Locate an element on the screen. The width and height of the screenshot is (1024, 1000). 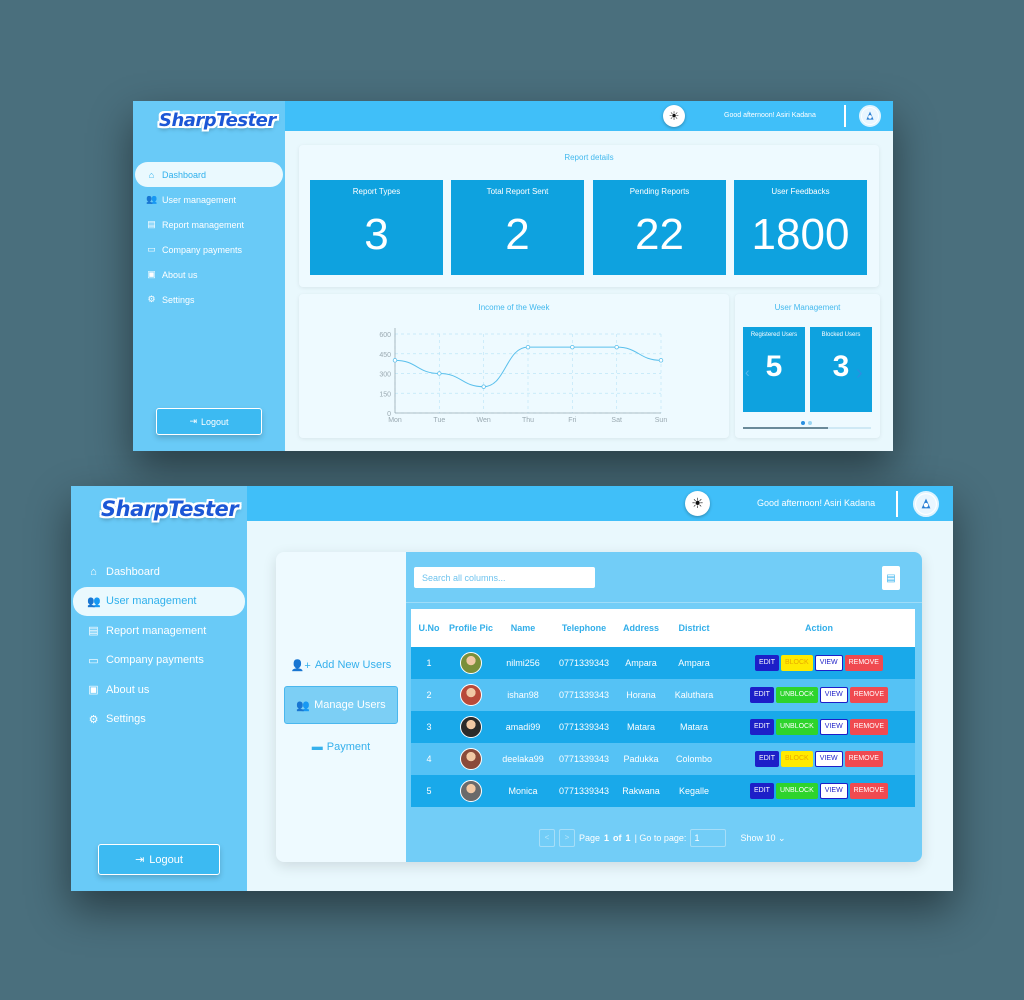
subnav-manage-users: 👥 Manage Users is located at coordinates (341, 705).